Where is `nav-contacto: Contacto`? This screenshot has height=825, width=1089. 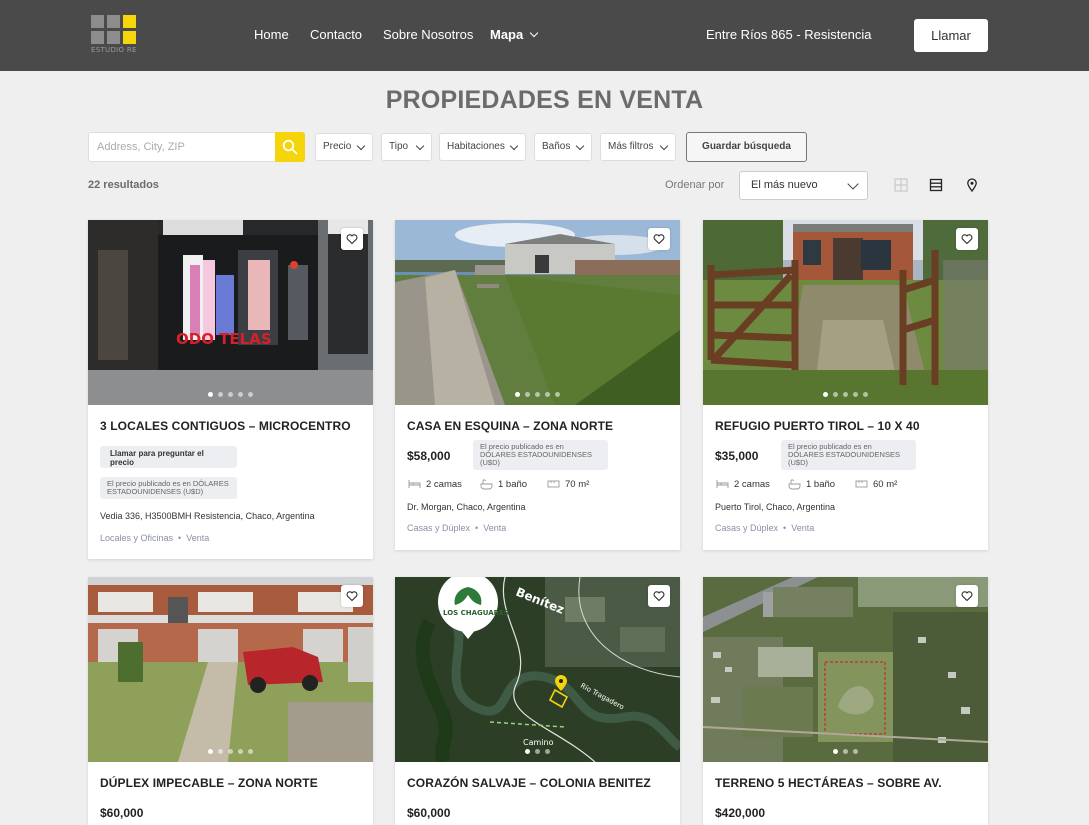
nav-contacto: Contacto is located at coordinates (336, 34).